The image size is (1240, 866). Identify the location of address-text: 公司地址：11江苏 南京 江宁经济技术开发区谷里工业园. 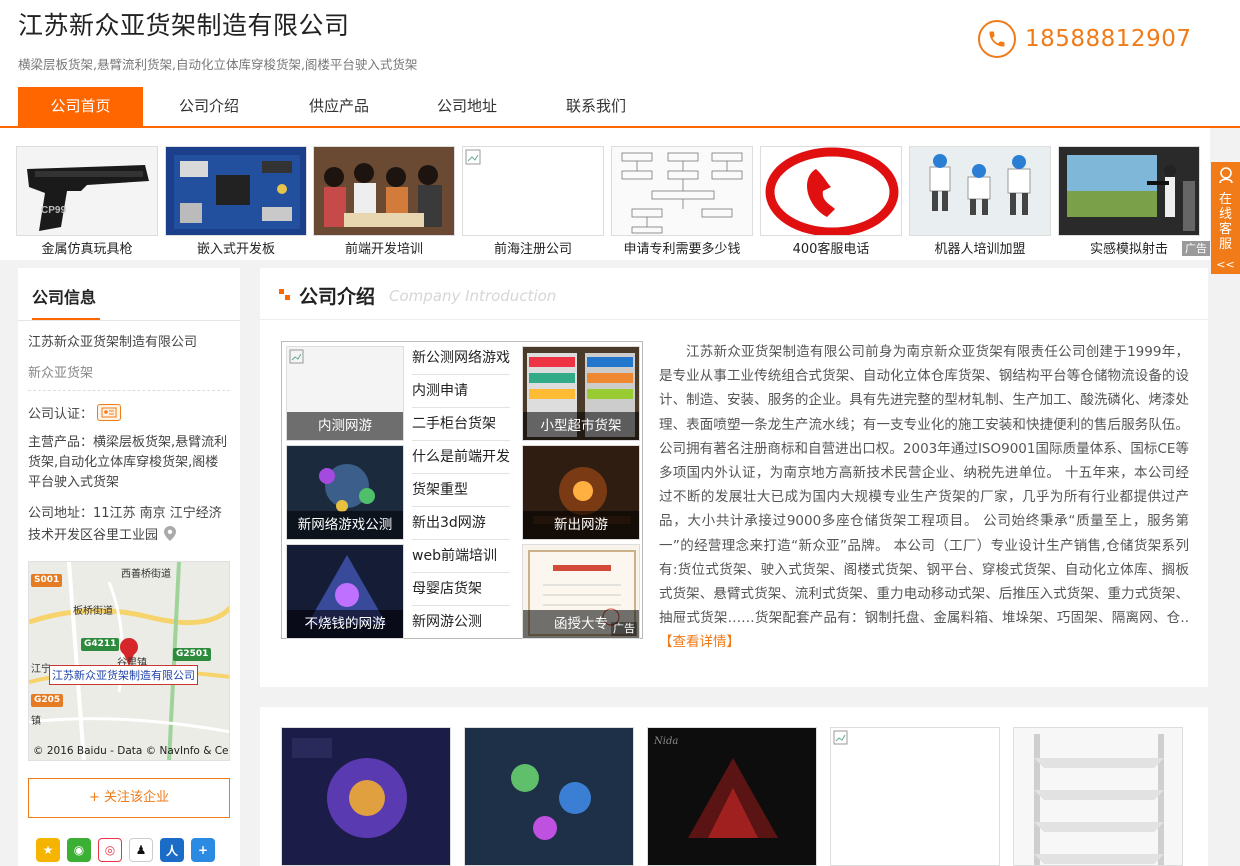
(125, 524).